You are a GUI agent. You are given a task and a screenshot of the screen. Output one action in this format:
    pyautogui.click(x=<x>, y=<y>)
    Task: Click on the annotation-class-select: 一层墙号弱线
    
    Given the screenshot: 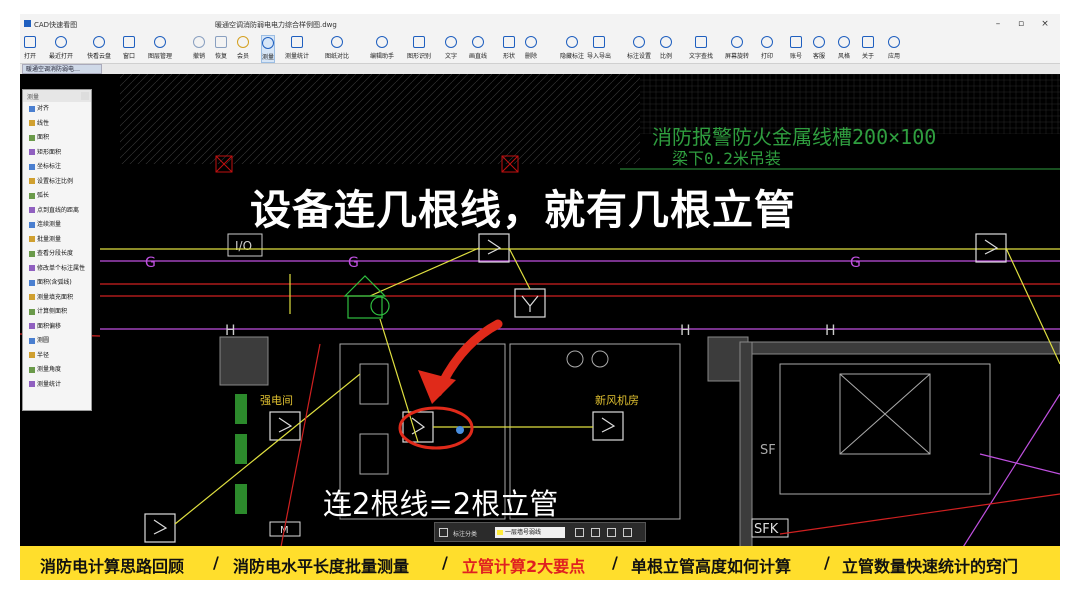 What is the action you would take?
    pyautogui.click(x=530, y=532)
    